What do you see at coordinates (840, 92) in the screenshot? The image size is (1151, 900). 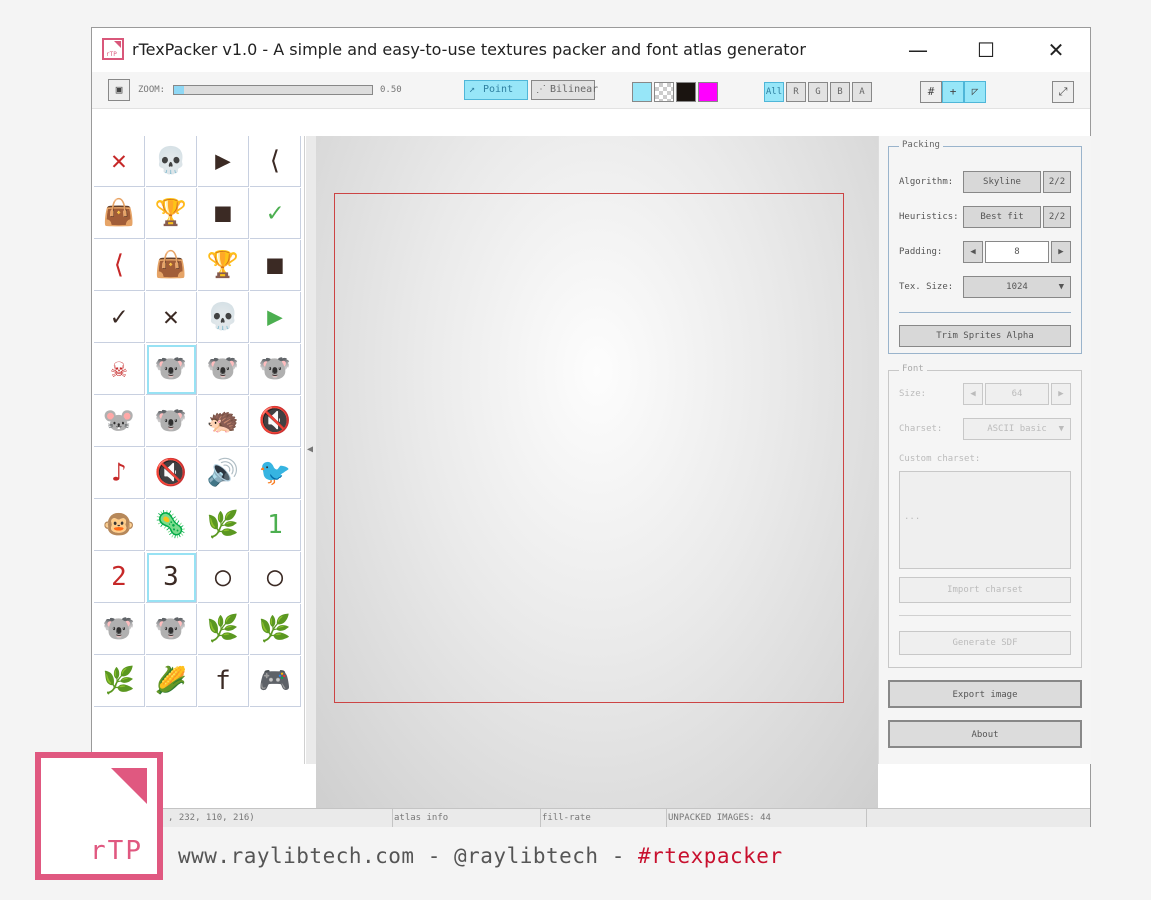 I see `channel-b-button: B` at bounding box center [840, 92].